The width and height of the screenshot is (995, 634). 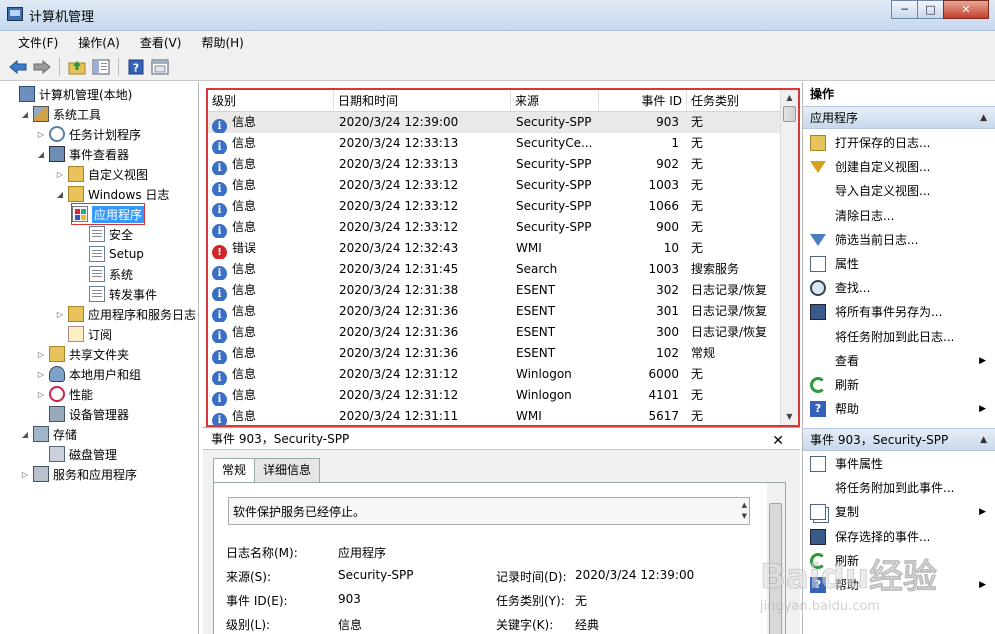 What do you see at coordinates (899, 464) in the screenshot?
I see `action-item: 事件属性` at bounding box center [899, 464].